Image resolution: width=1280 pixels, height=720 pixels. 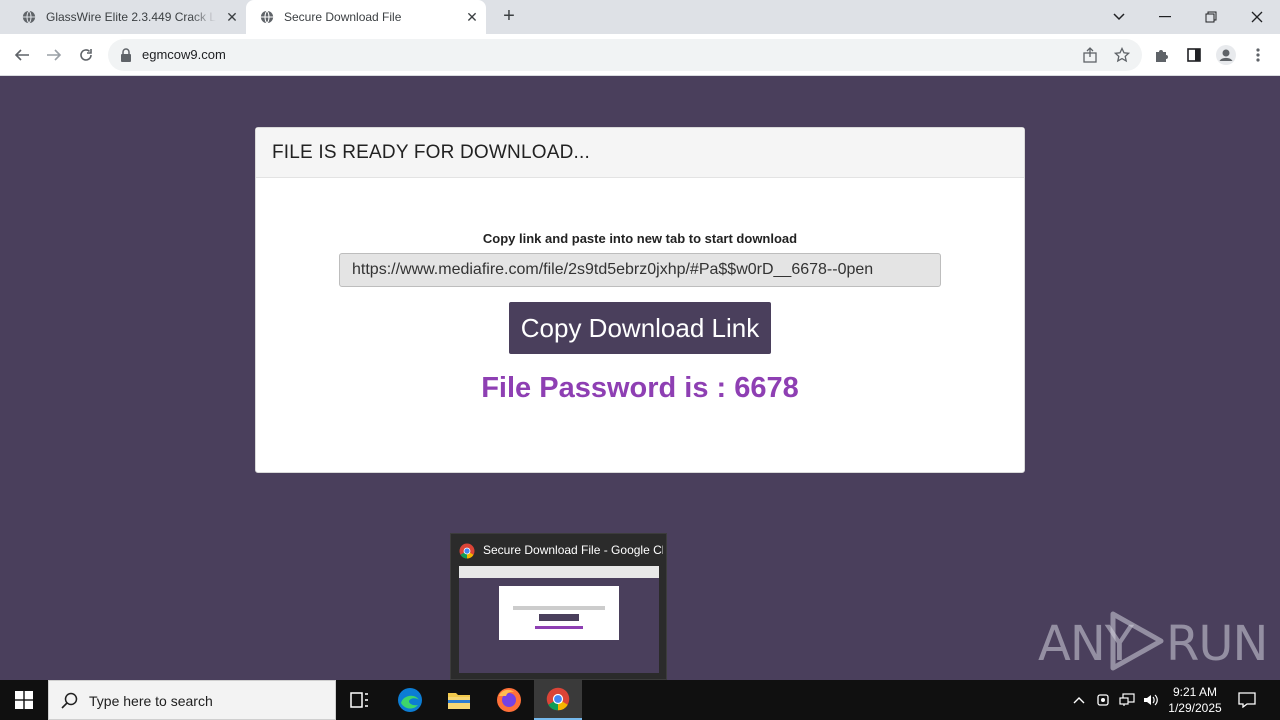 I want to click on bookmark-star-icon, so click(x=1122, y=55).